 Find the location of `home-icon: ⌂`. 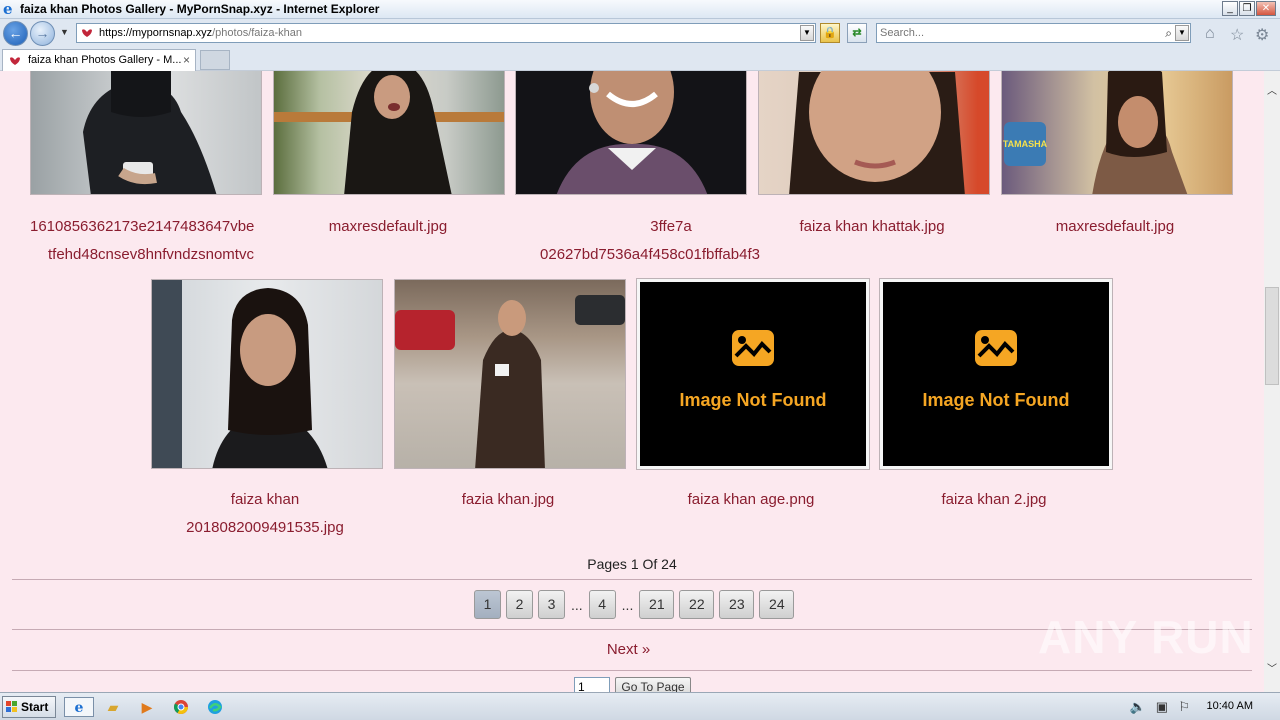

home-icon: ⌂ is located at coordinates (1210, 34).